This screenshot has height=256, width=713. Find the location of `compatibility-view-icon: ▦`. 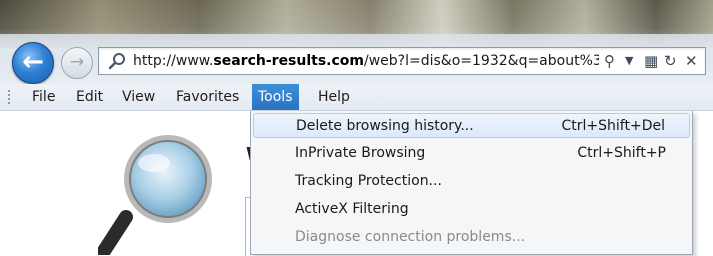

compatibility-view-icon: ▦ is located at coordinates (651, 61).